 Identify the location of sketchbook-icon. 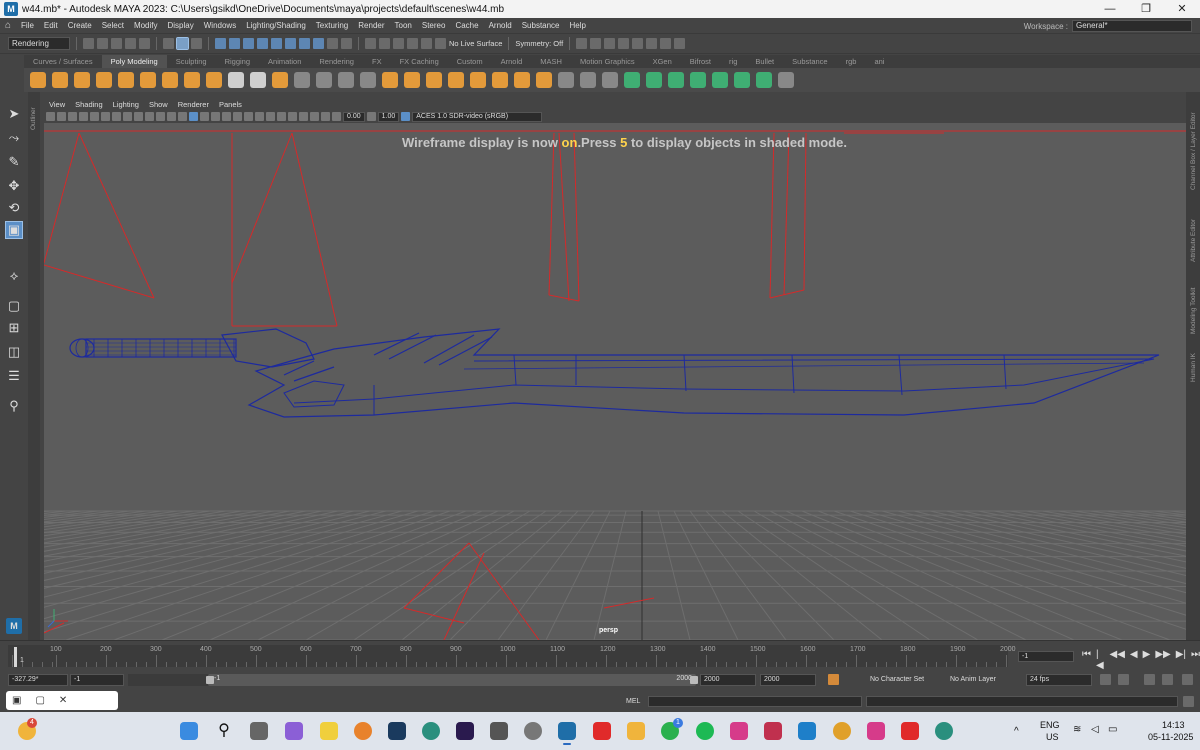
(329, 731).